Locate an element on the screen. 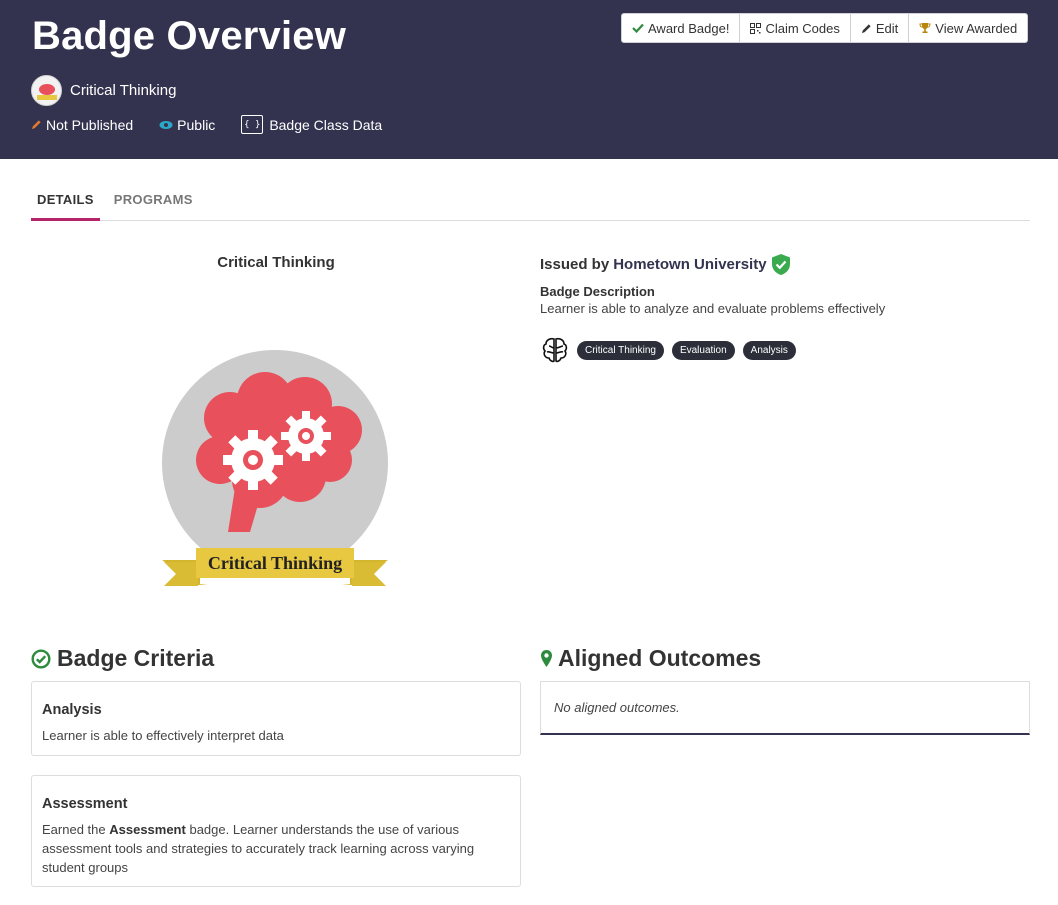 This screenshot has height=905, width=1058. edit-button: Edit is located at coordinates (879, 28).